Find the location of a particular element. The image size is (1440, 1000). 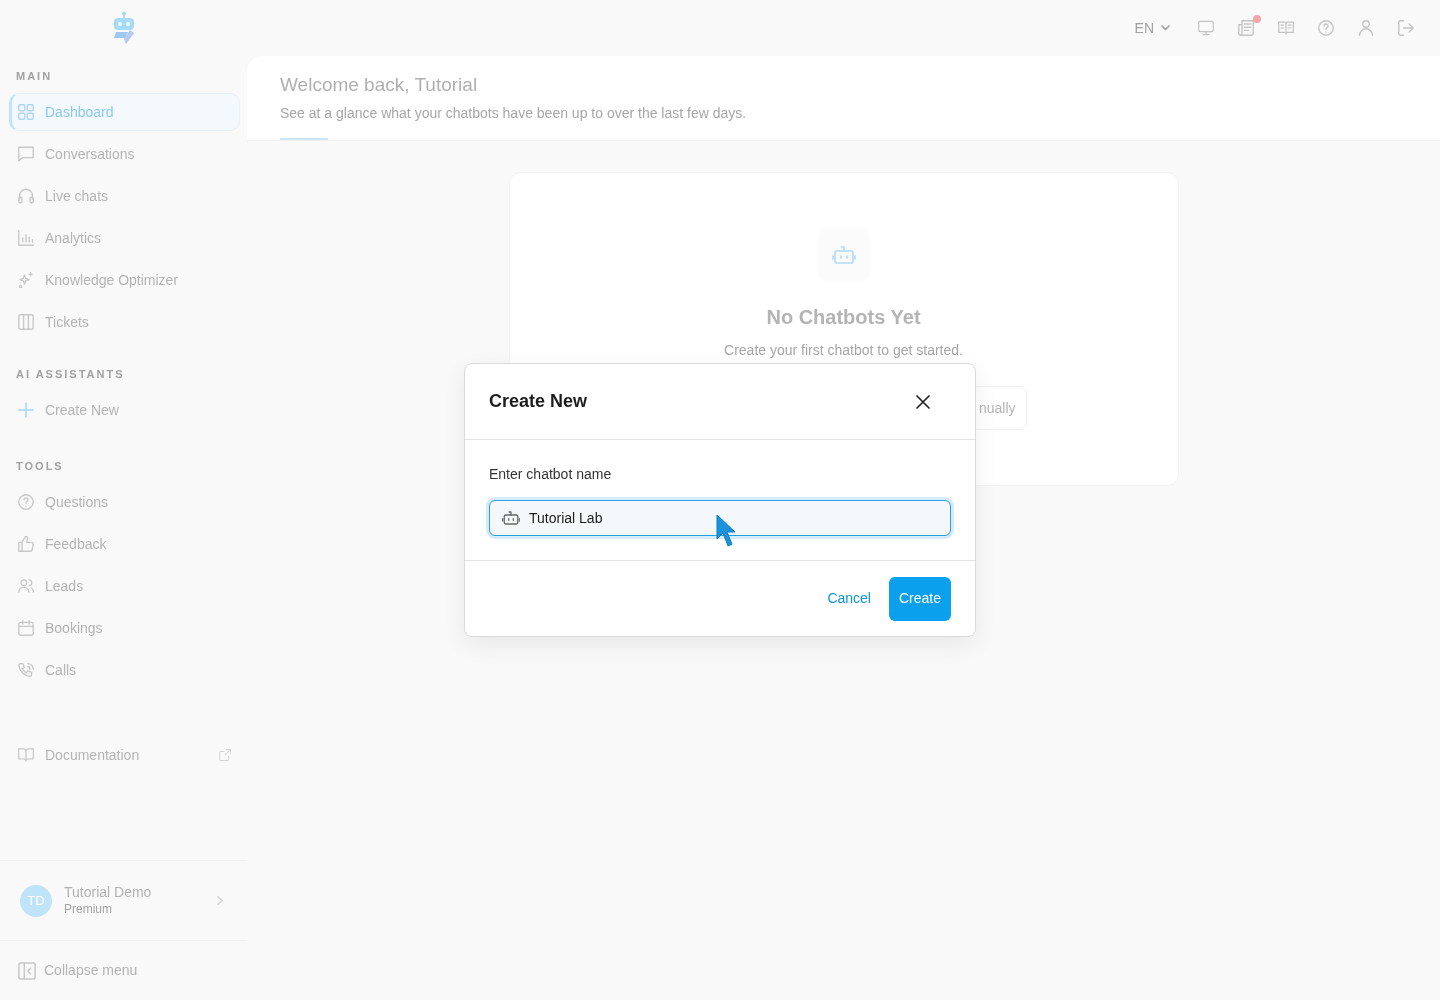

sidebar-item: Bookings is located at coordinates (124, 628).